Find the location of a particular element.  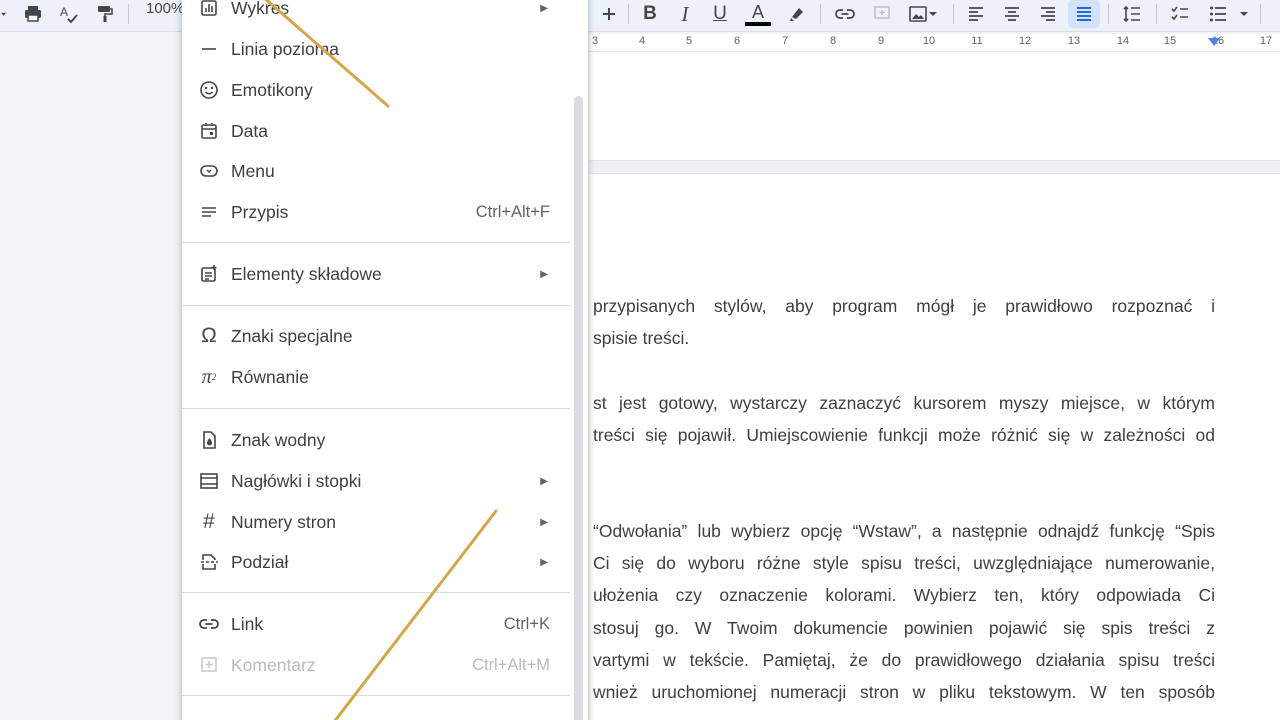

menu-item-shortcut: Ctrl+Alt+M is located at coordinates (511, 664).